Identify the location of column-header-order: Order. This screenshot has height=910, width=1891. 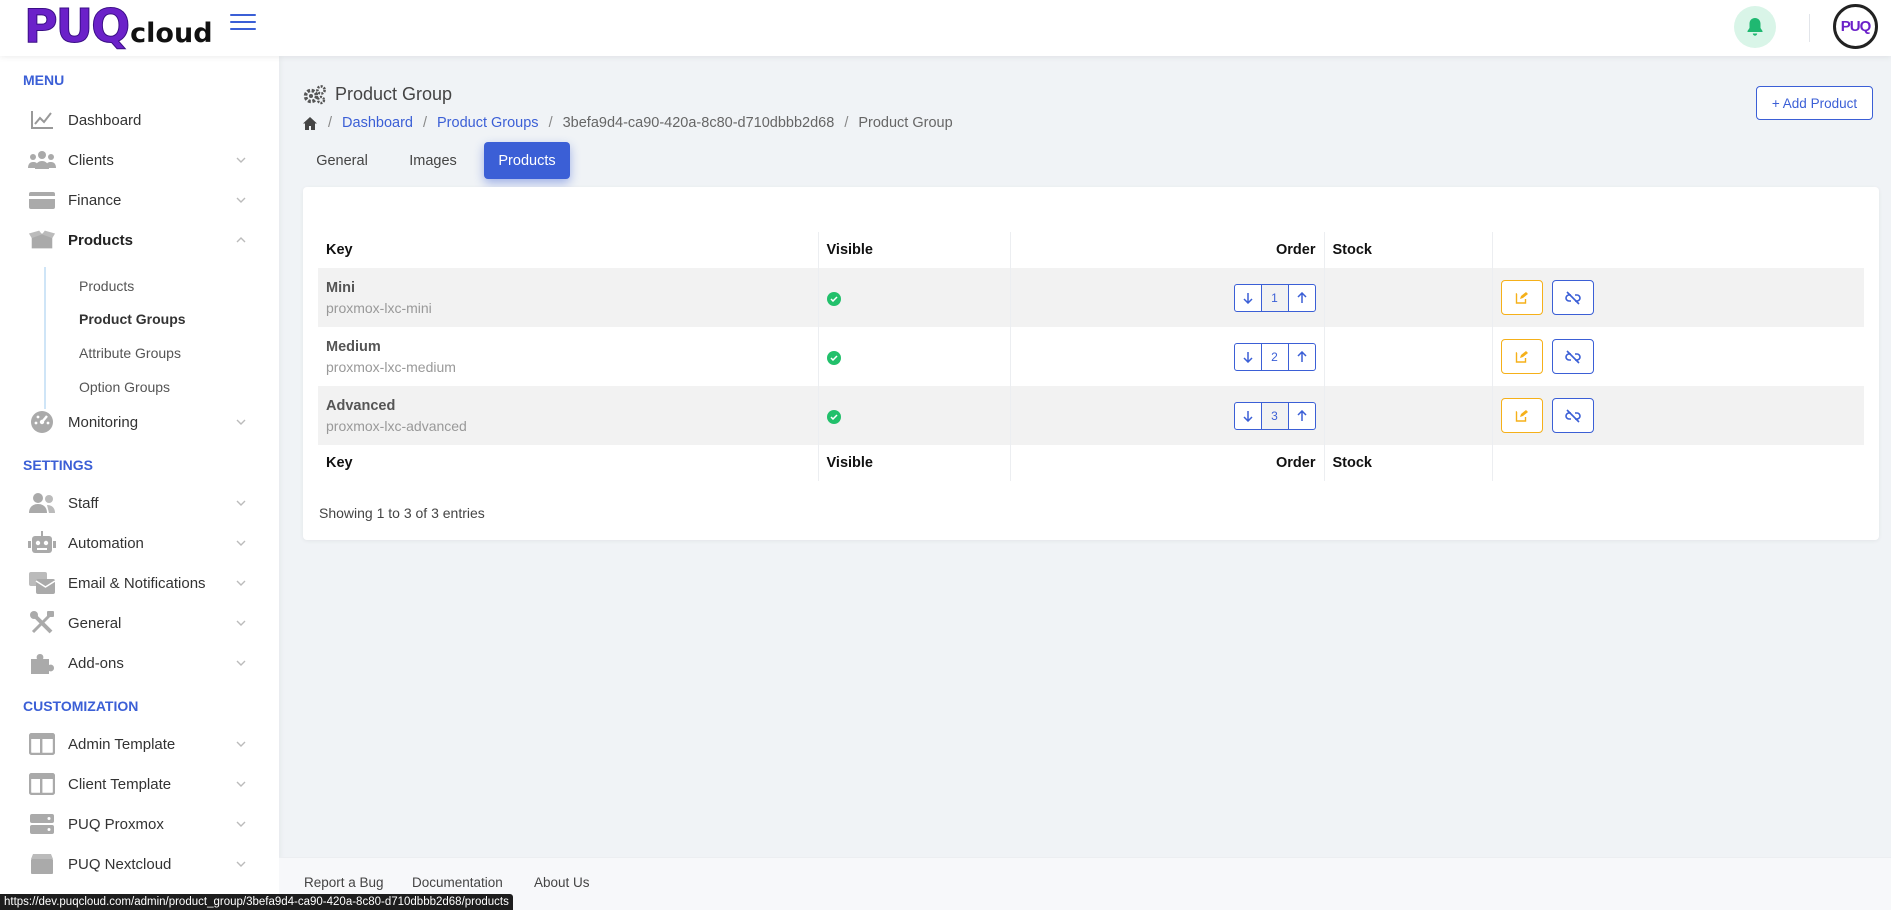
(1167, 250).